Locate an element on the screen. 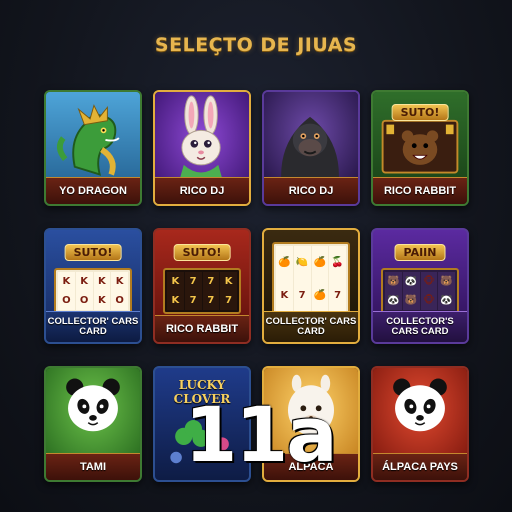  game-title: ALPACA is located at coordinates (311, 466).